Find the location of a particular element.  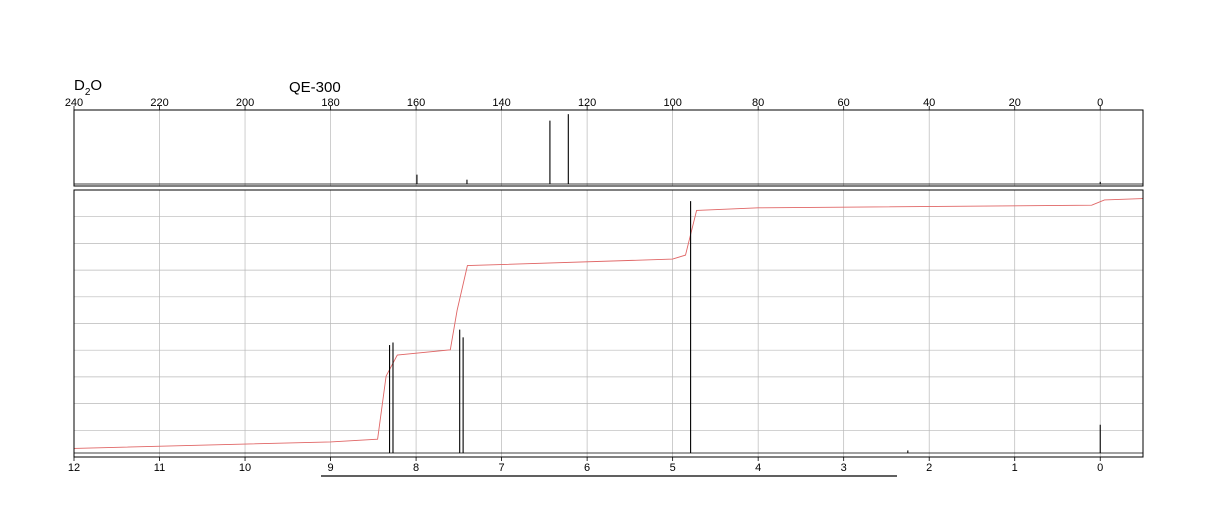

tick-label: 220 is located at coordinates (159, 103).